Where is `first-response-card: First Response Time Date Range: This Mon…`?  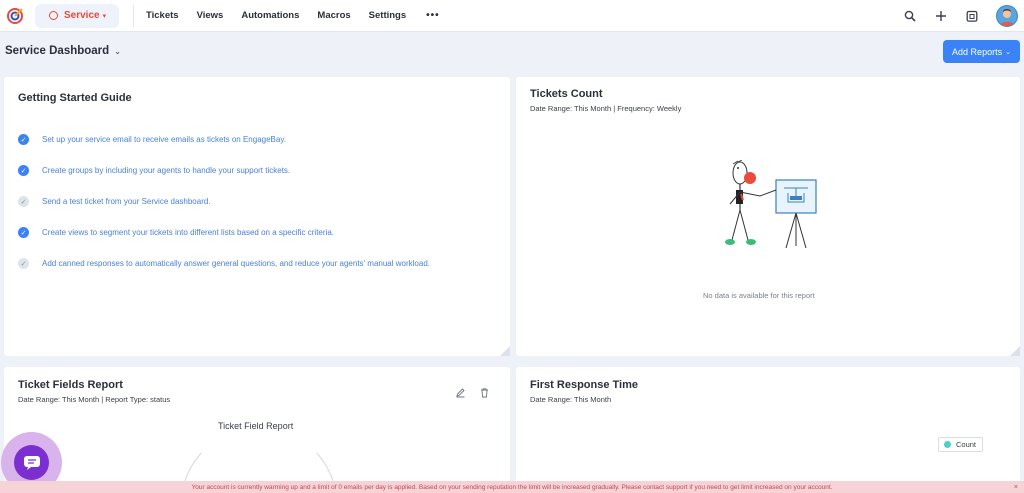
first-response-card: First Response Time Date Range: This Mon… is located at coordinates (768, 430).